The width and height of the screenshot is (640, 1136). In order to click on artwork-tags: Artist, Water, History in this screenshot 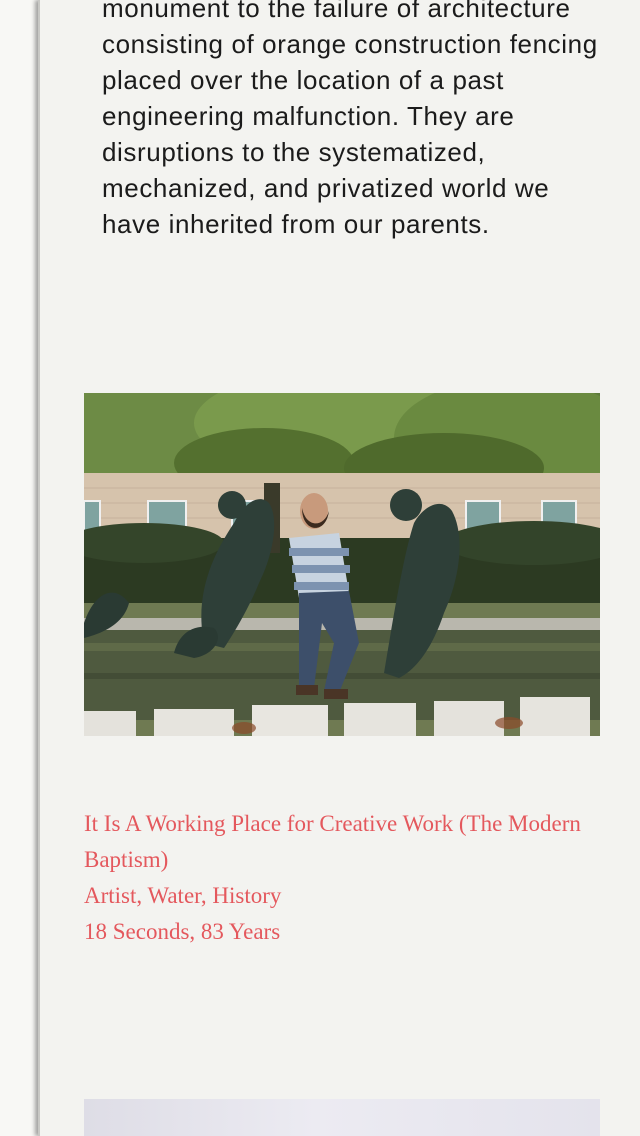, I will do `click(354, 896)`.